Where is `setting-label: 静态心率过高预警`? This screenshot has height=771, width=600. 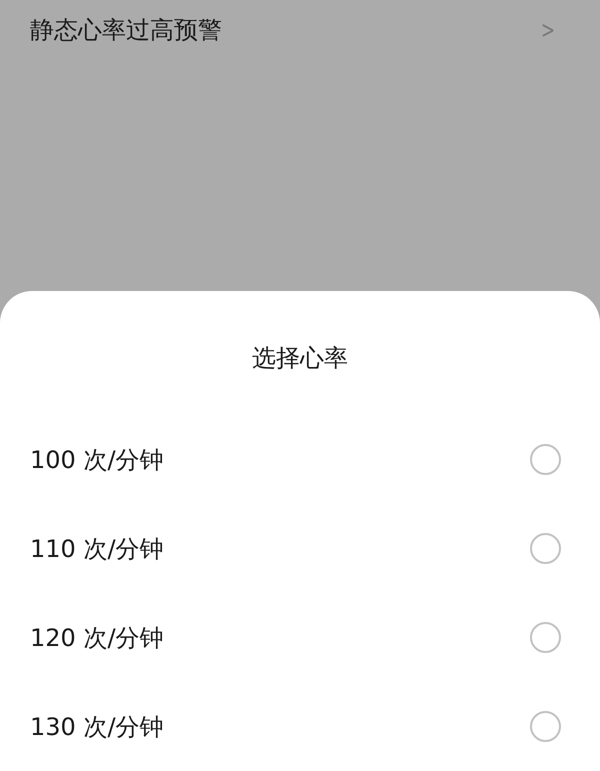 setting-label: 静态心率过高预警 is located at coordinates (126, 30).